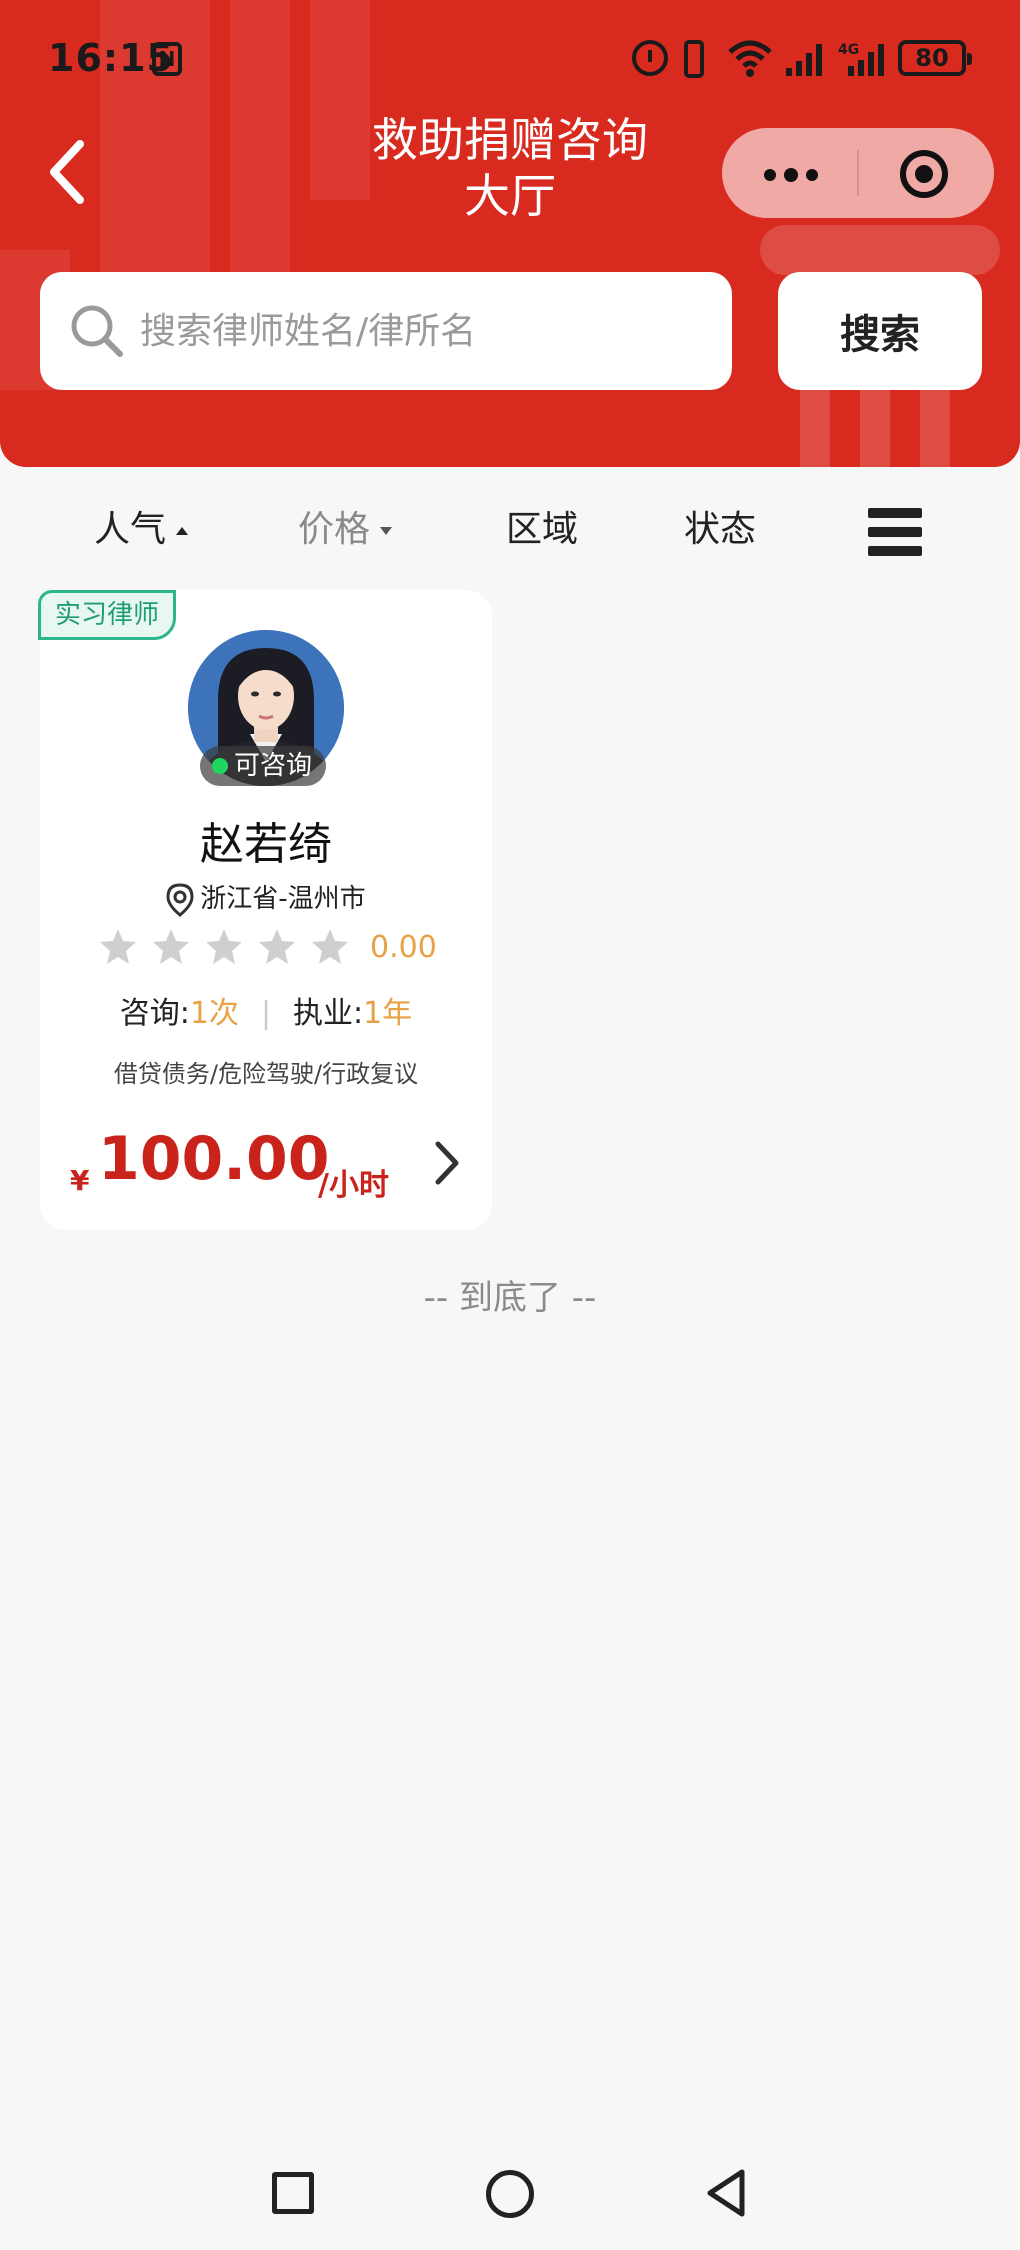 Image resolution: width=1020 pixels, height=2250 pixels. I want to click on back-button, so click(726, 2193).